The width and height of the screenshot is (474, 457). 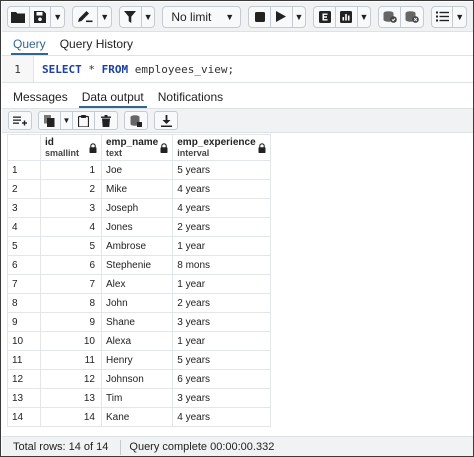 I want to click on table-row: 10 10 Alexa 1 year, so click(x=139, y=341).